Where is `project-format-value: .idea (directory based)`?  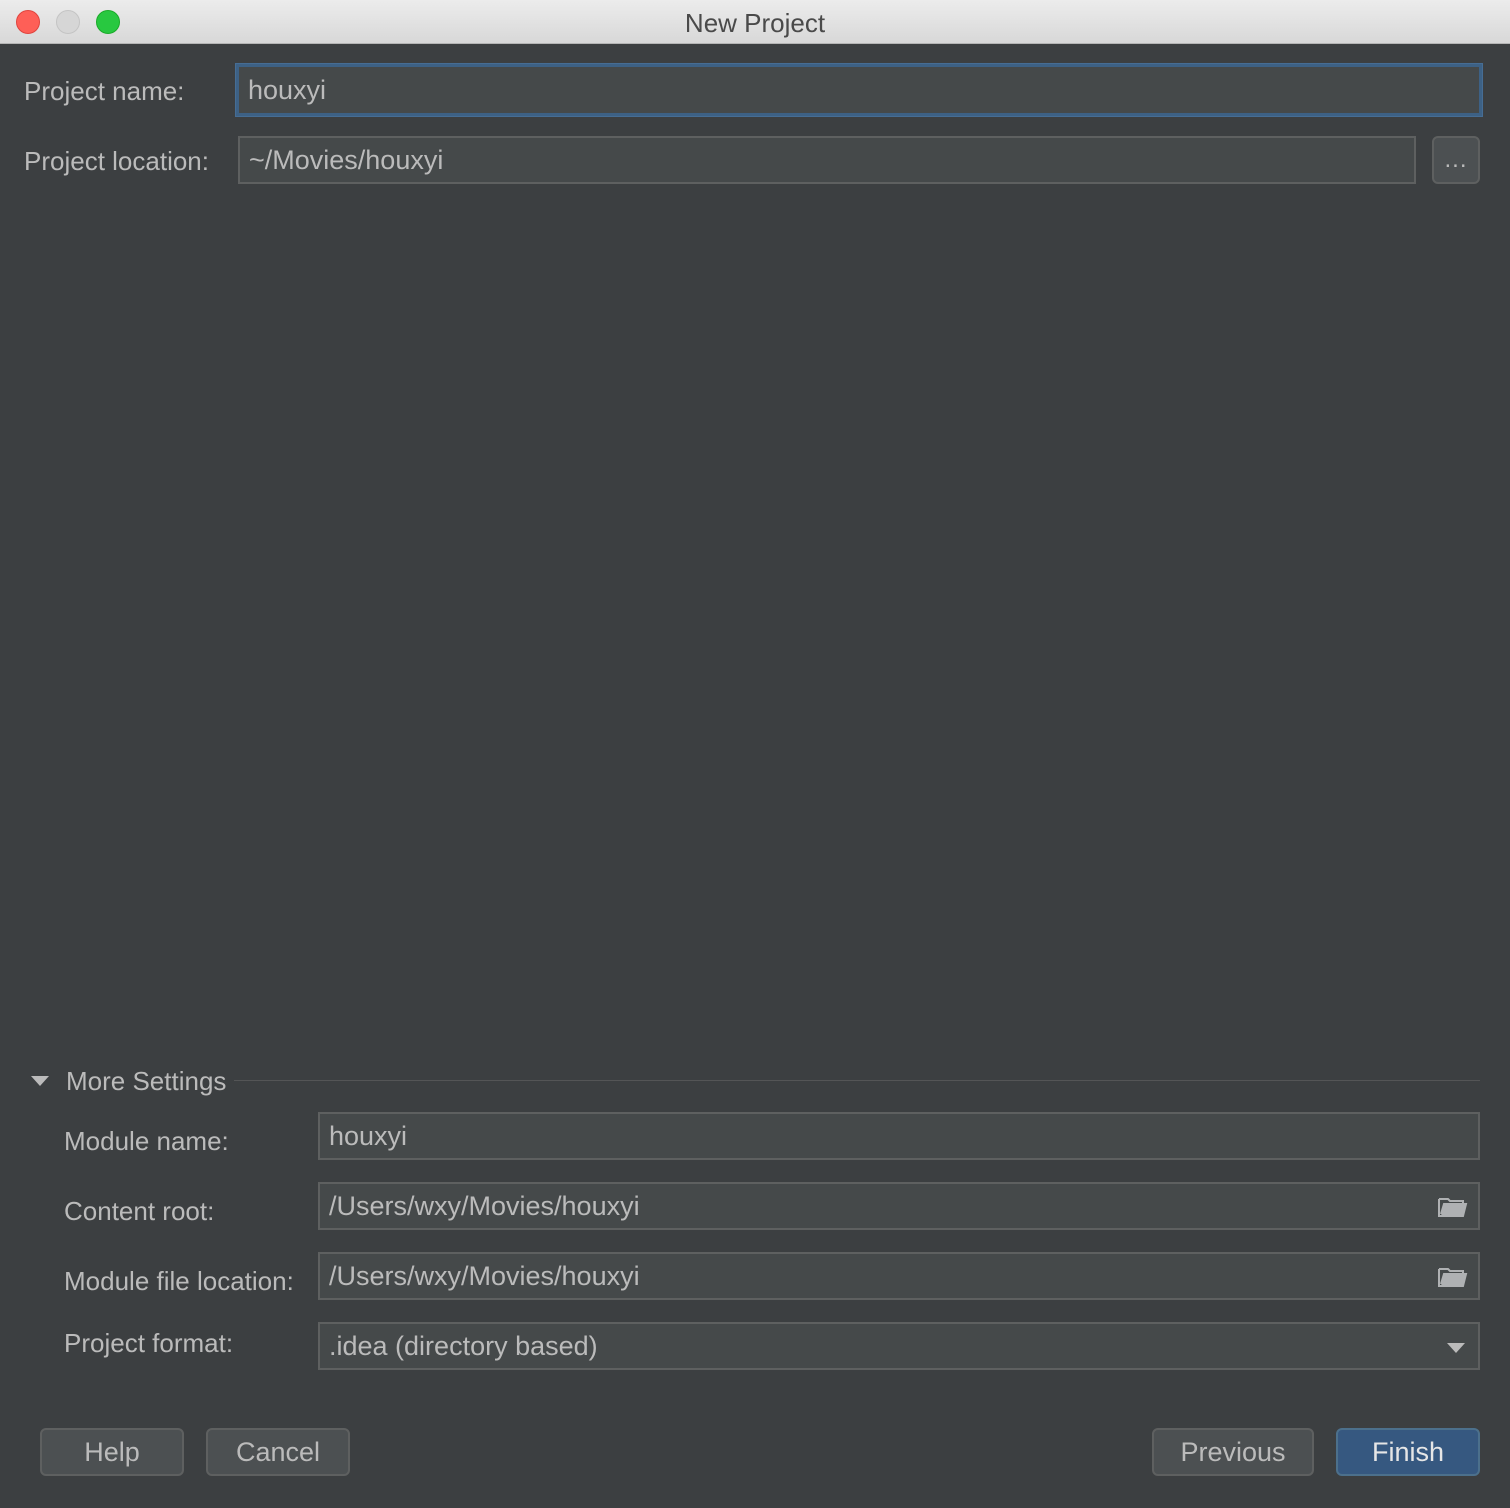 project-format-value: .idea (directory based) is located at coordinates (463, 1345).